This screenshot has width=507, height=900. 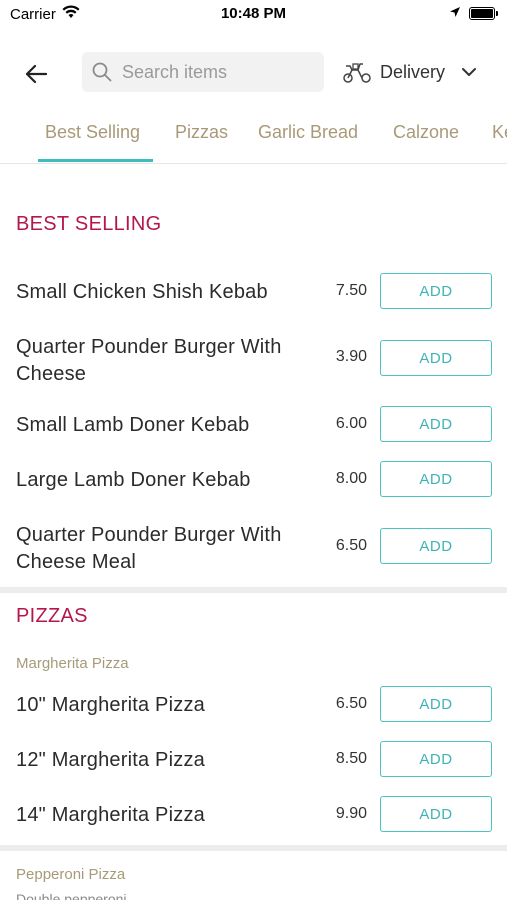 I want to click on menu-item-price: 9.90, so click(x=351, y=813).